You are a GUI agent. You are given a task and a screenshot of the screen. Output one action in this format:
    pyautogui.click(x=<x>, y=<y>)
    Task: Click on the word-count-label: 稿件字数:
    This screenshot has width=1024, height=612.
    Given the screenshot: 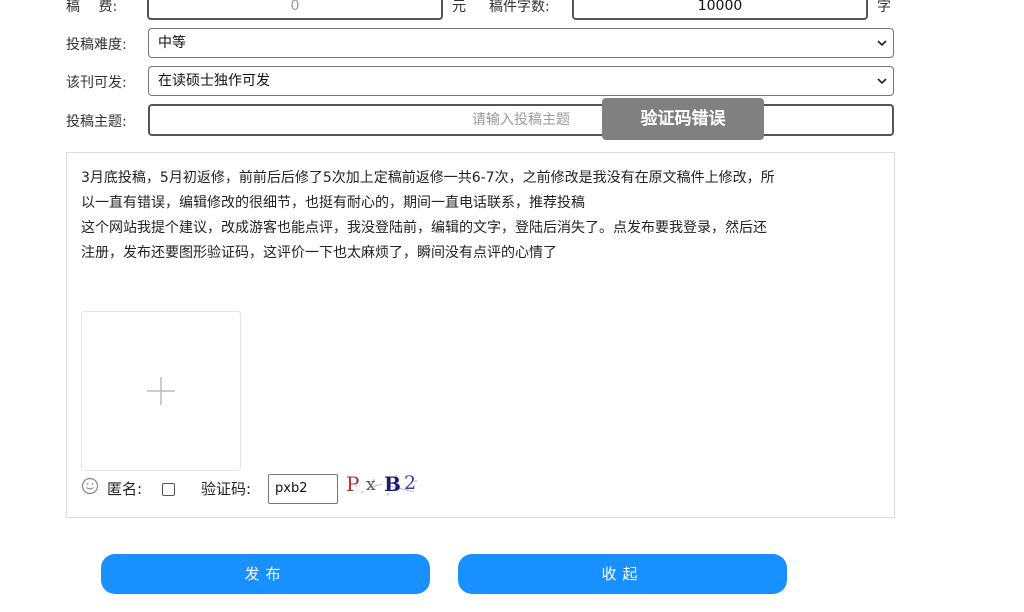 What is the action you would take?
    pyautogui.click(x=519, y=7)
    